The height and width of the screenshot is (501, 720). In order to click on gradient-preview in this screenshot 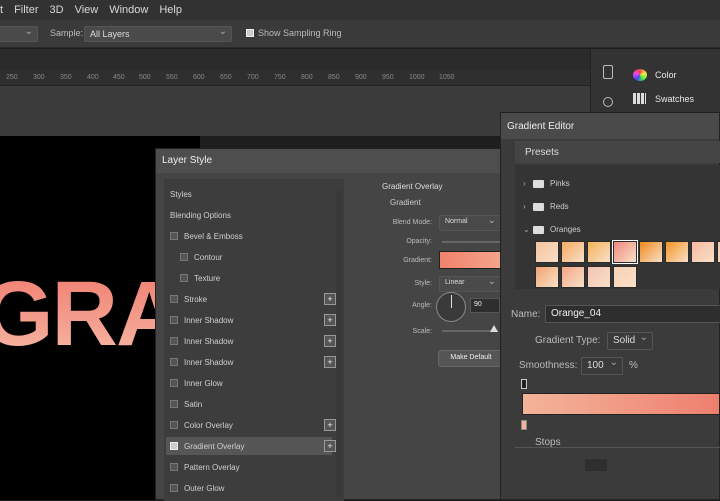, I will do `click(470, 260)`.